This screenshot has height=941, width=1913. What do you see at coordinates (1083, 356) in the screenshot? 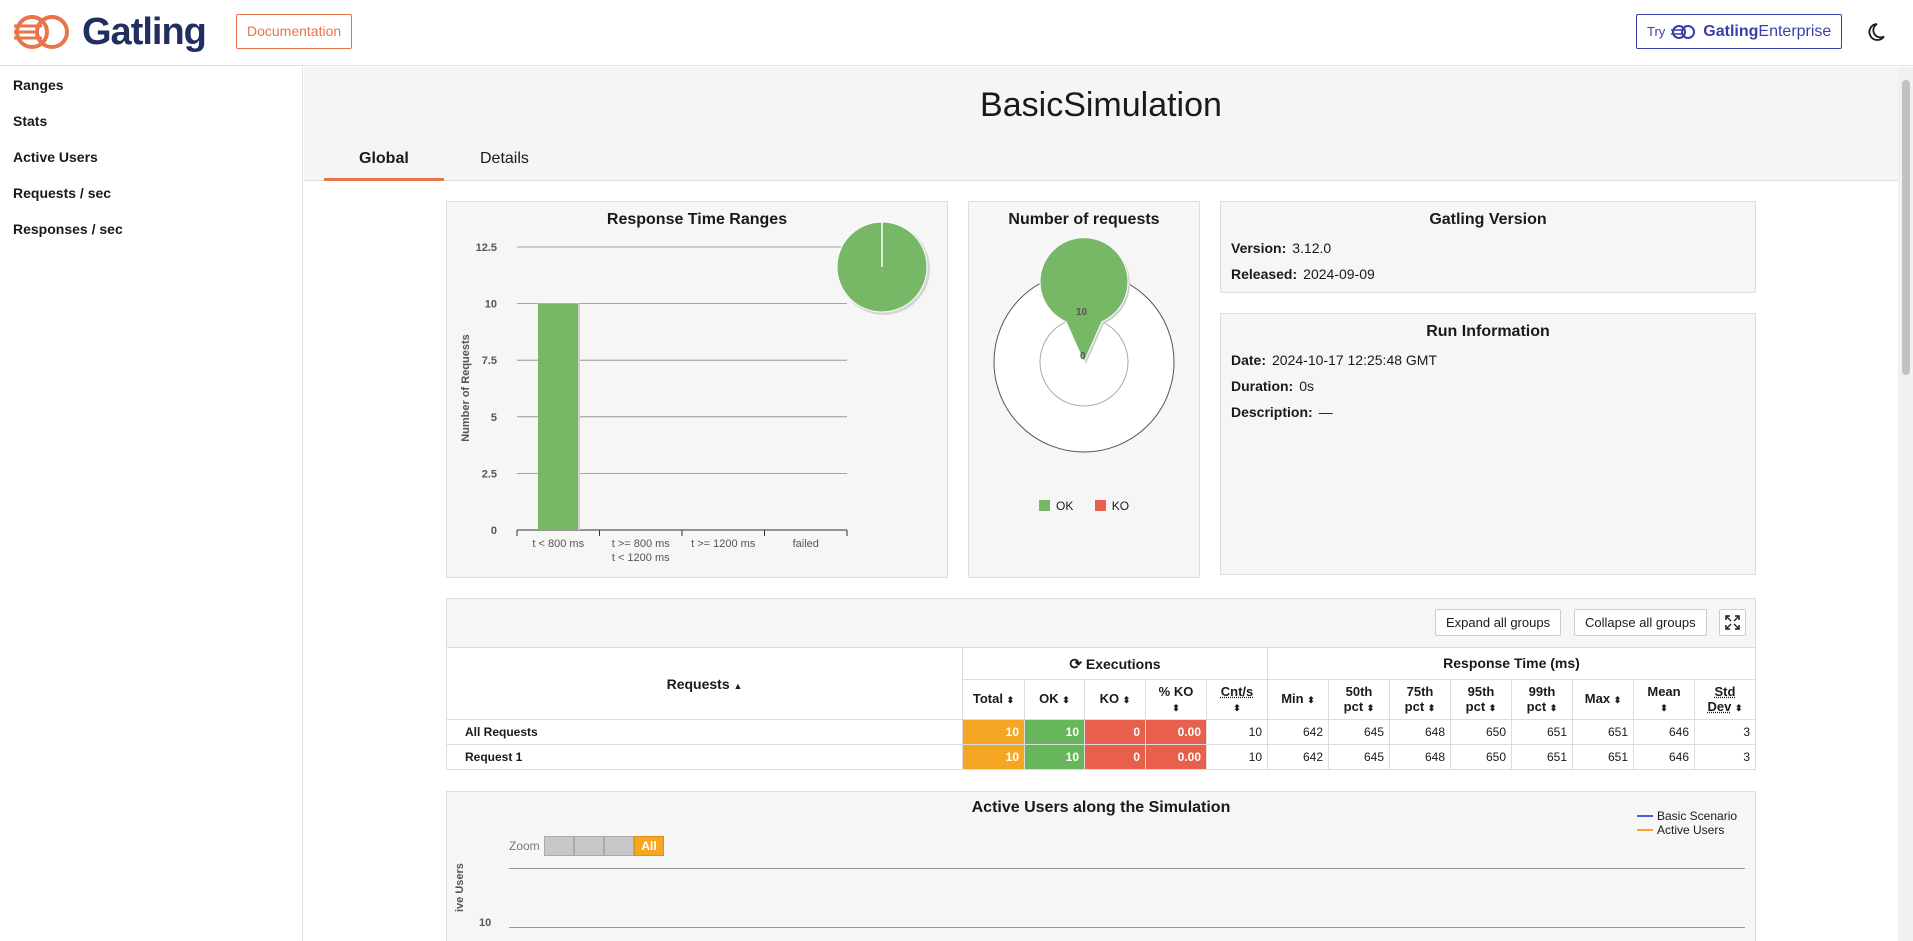
I see `ko-value-label: 0` at bounding box center [1083, 356].